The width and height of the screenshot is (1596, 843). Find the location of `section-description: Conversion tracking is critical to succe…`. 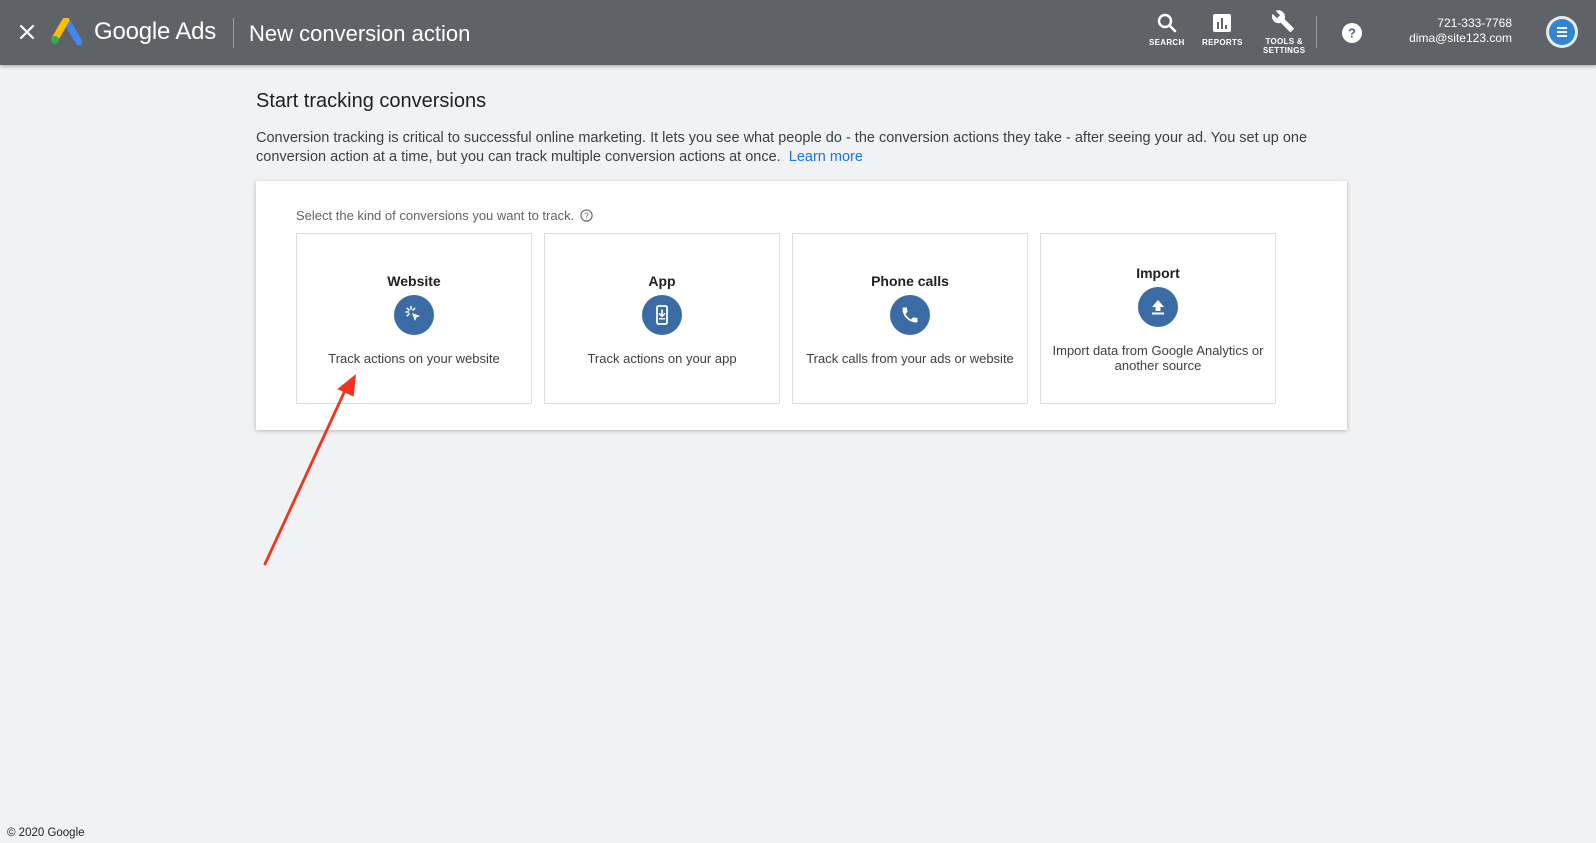

section-description: Conversion tracking is critical to succe… is located at coordinates (801, 147).